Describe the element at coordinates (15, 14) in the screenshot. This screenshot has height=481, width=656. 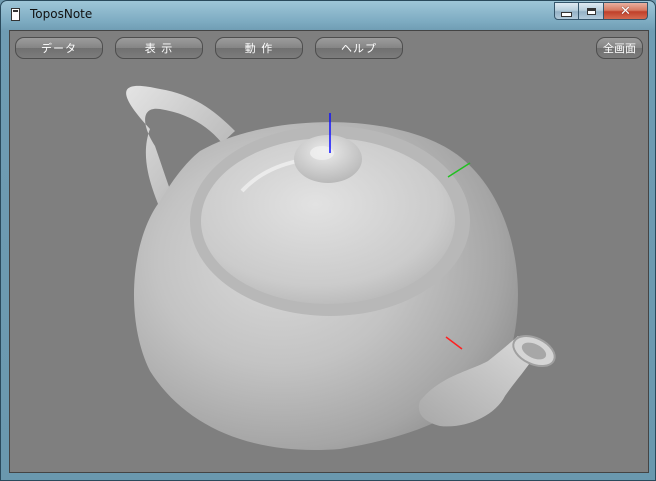
I see `app-icon` at that location.